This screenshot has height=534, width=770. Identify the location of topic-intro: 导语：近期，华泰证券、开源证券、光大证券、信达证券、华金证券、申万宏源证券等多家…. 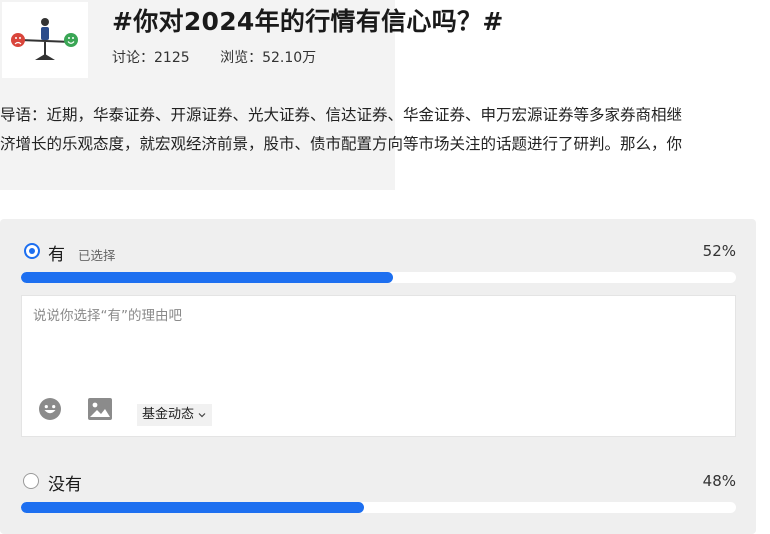
(385, 130).